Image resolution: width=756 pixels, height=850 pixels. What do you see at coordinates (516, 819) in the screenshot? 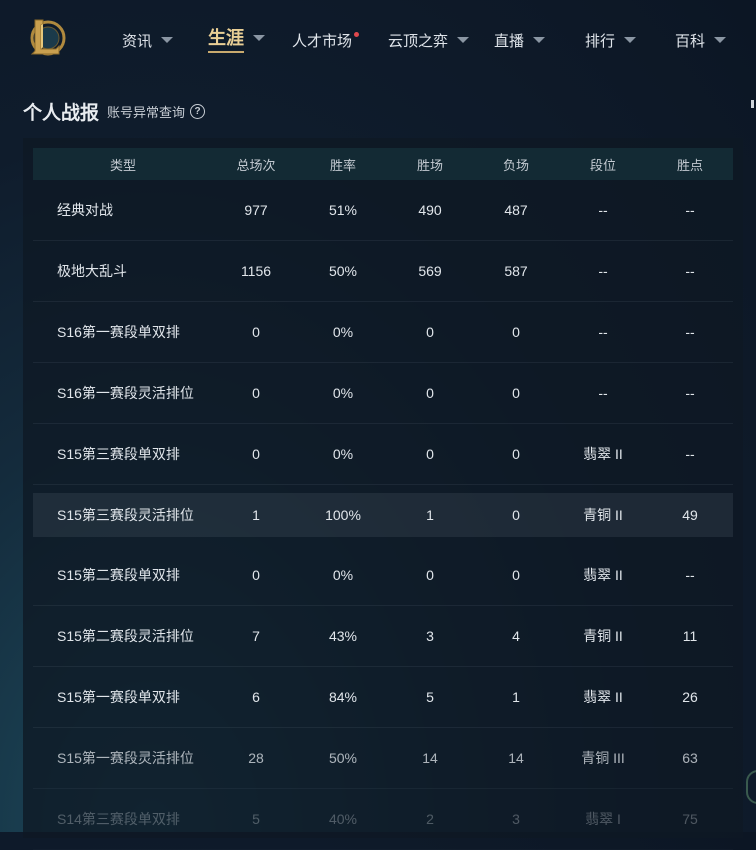
I see `cell-losses: 3` at bounding box center [516, 819].